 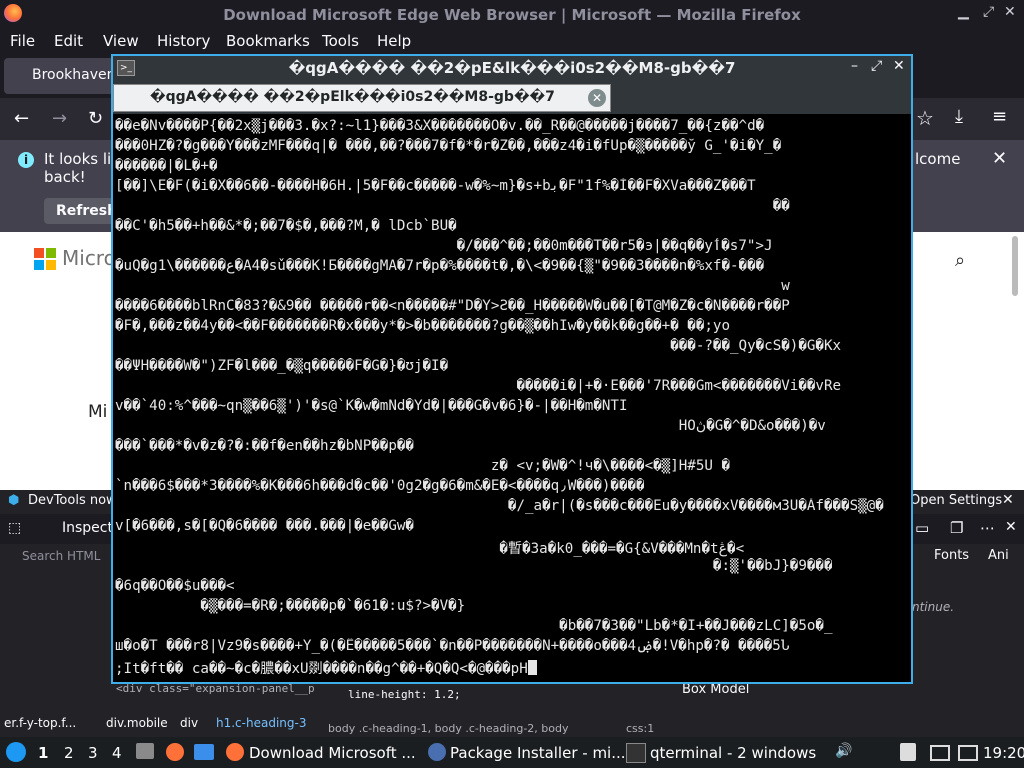 What do you see at coordinates (963, 12) in the screenshot?
I see `minimize-icon: ▁` at bounding box center [963, 12].